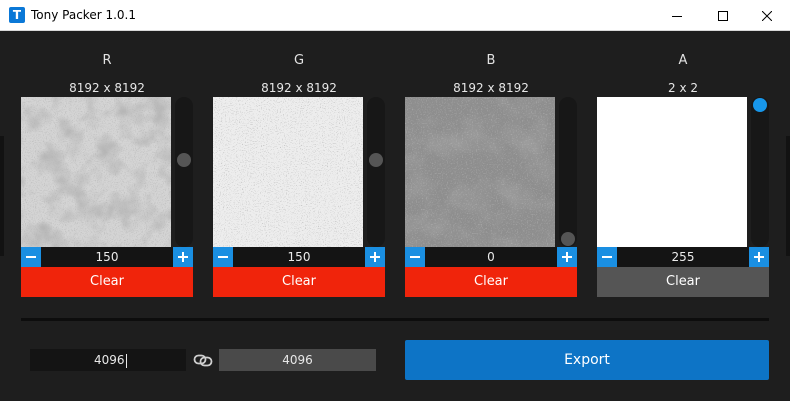 This screenshot has width=790, height=401. I want to click on window-title: Tony Packer 1.0.1, so click(83, 15).